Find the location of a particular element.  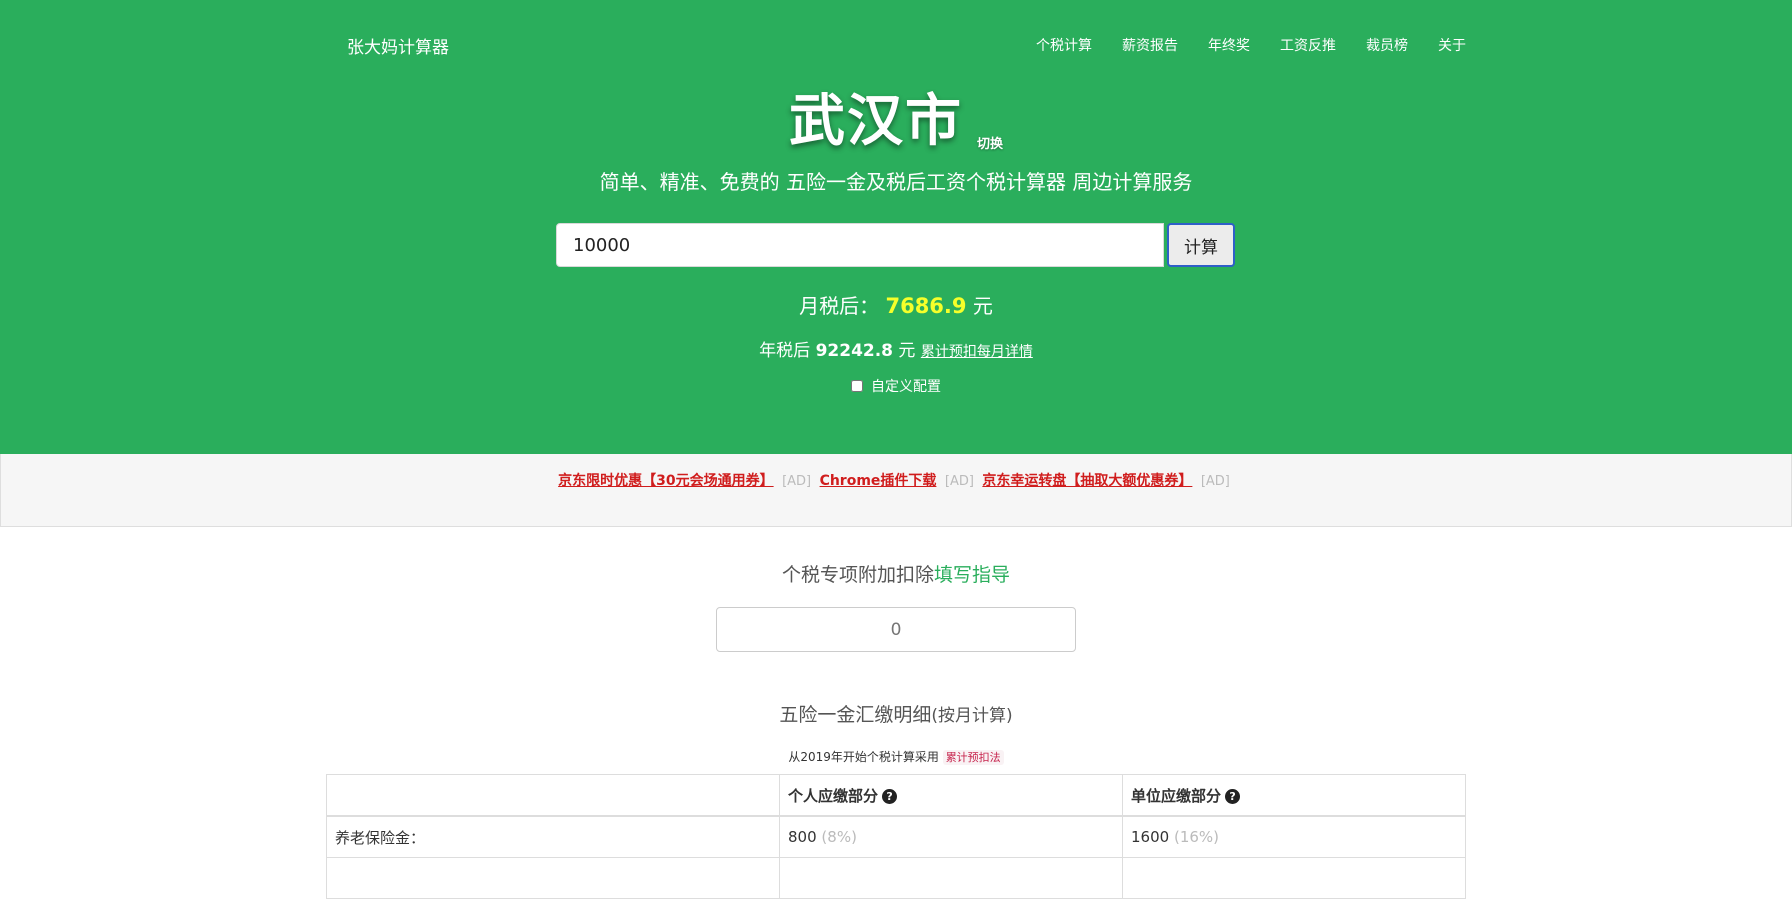

salary-form: 计算 is located at coordinates (895, 245).